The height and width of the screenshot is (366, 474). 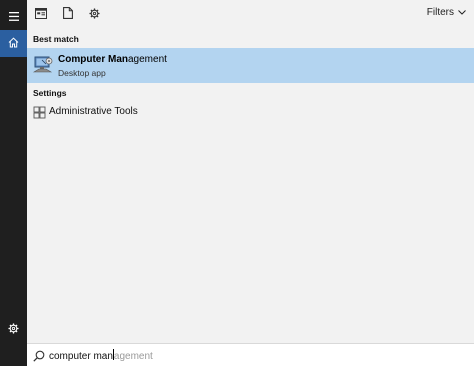 I want to click on hamburger-icon, so click(x=13, y=17).